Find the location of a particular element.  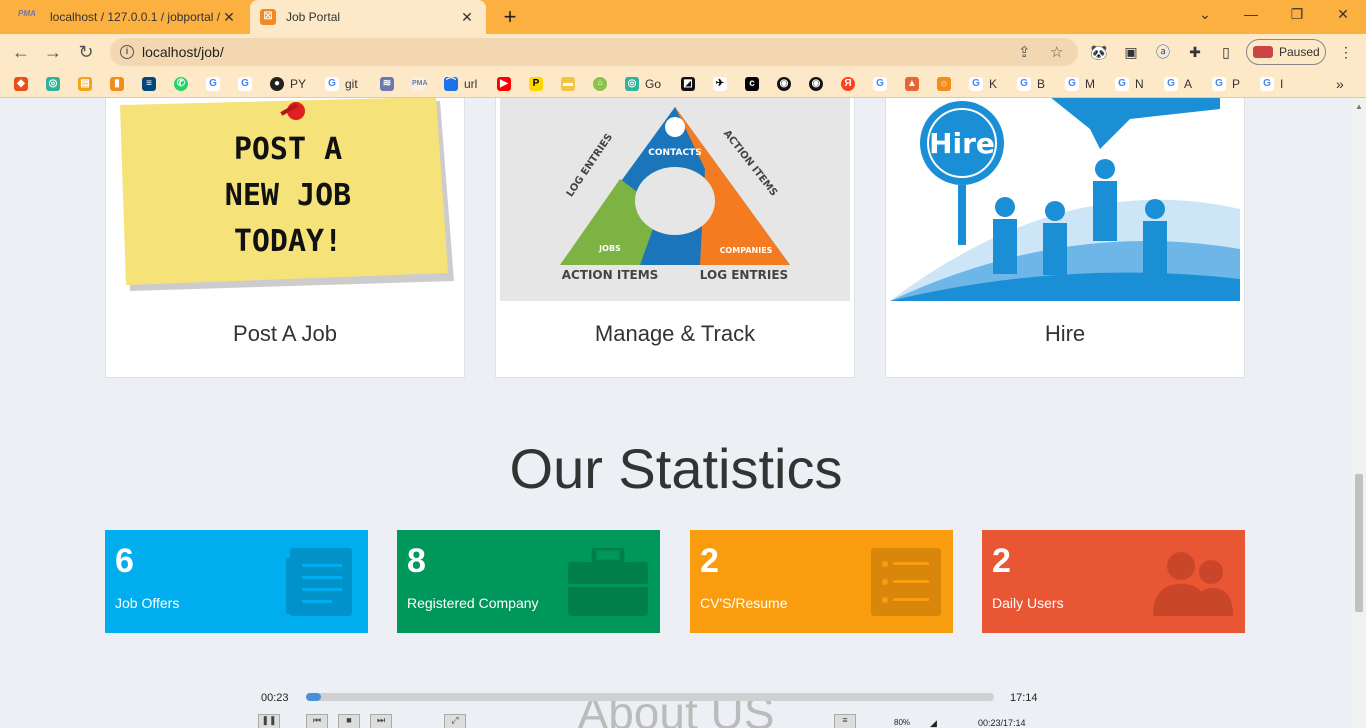

scroll-up-icon: ▲ is located at coordinates (1359, 106).